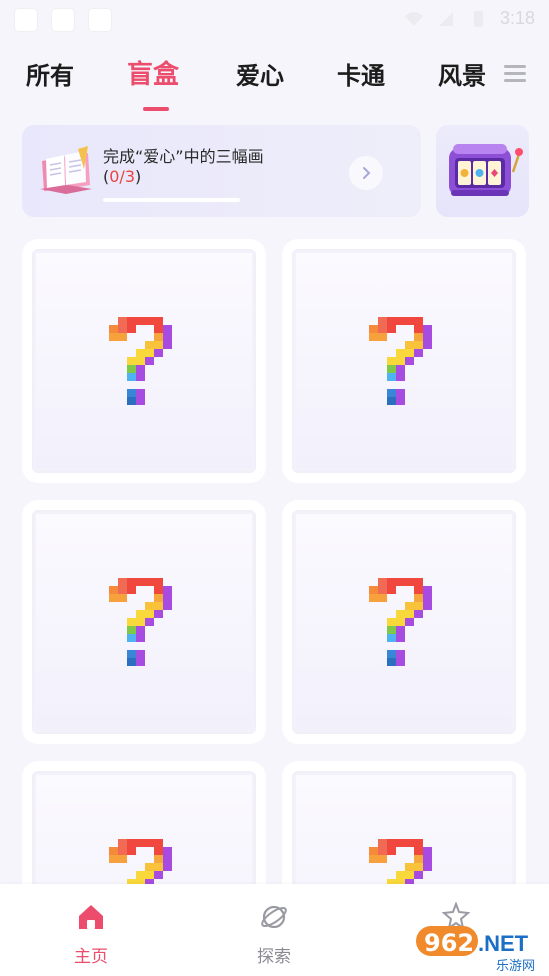 This screenshot has height=976, width=549. I want to click on svg-text: .NET, so click(503, 943).